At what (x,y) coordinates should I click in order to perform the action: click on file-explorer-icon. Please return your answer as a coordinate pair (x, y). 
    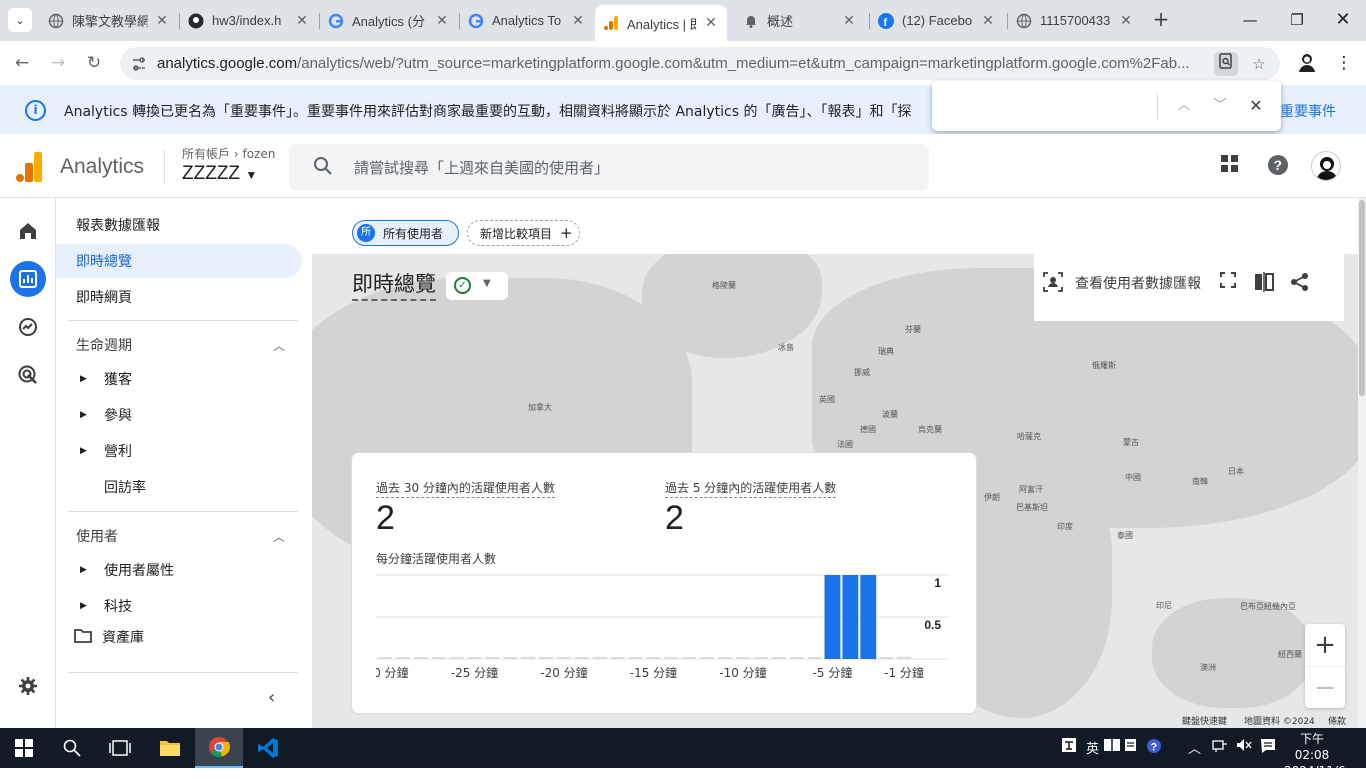
    Looking at the image, I should click on (170, 748).